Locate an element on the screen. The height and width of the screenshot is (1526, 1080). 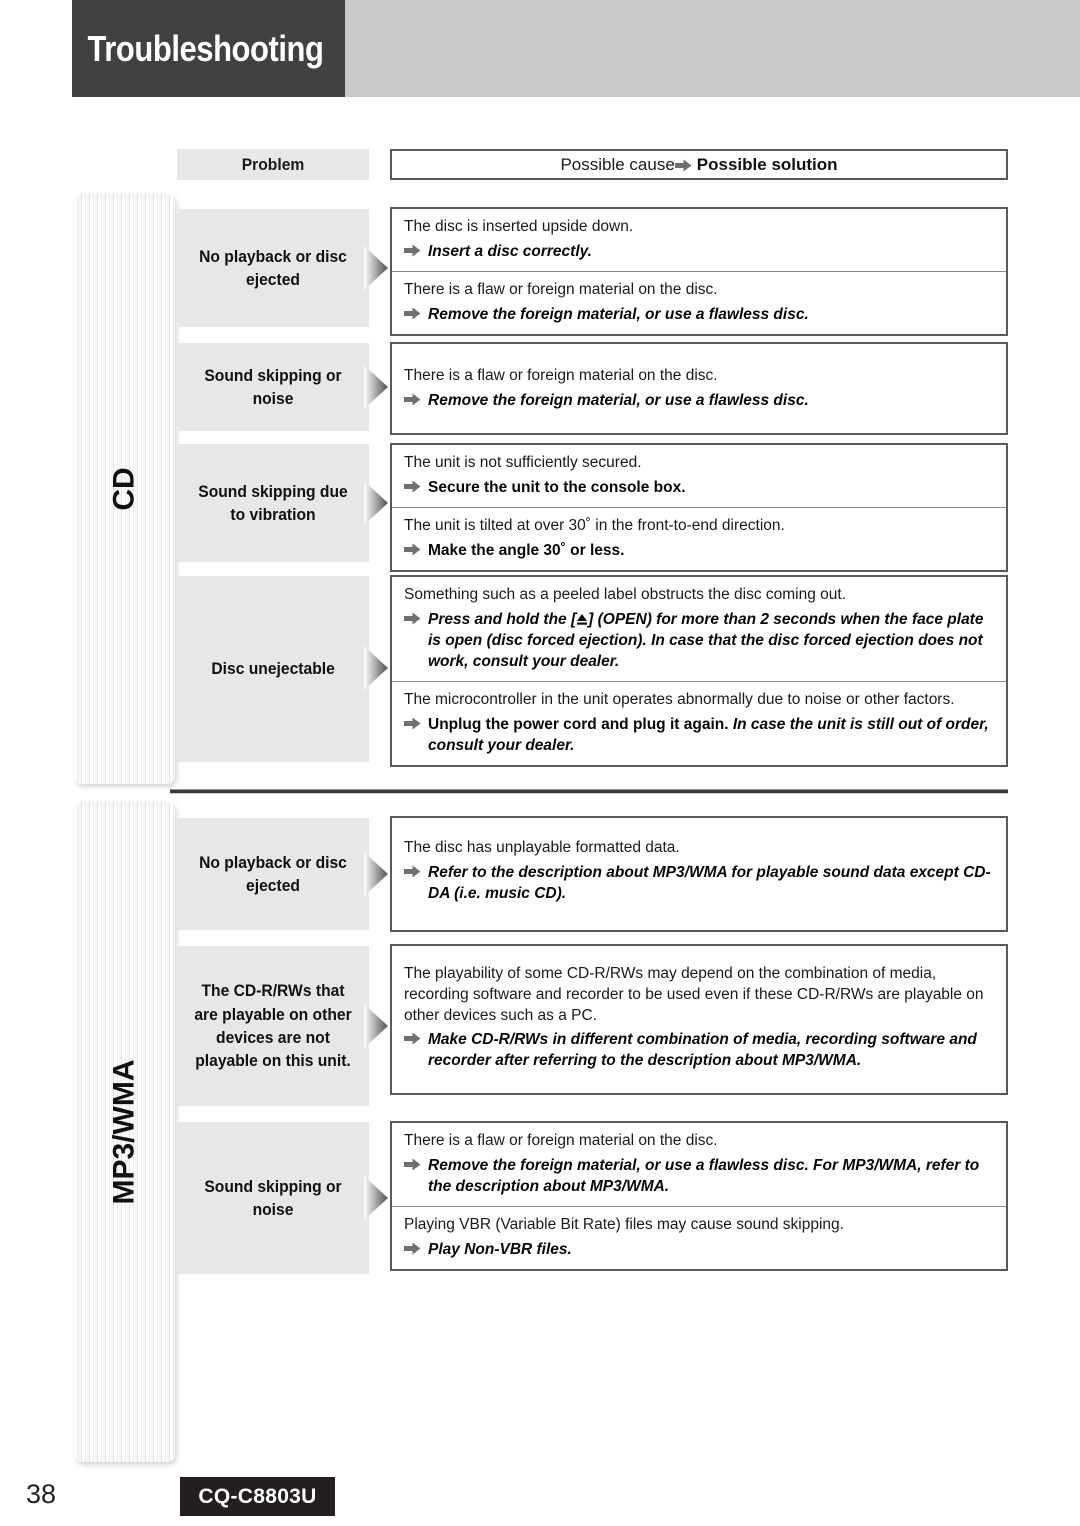
solution-text: Insert a disc correctly. is located at coordinates (510, 251).